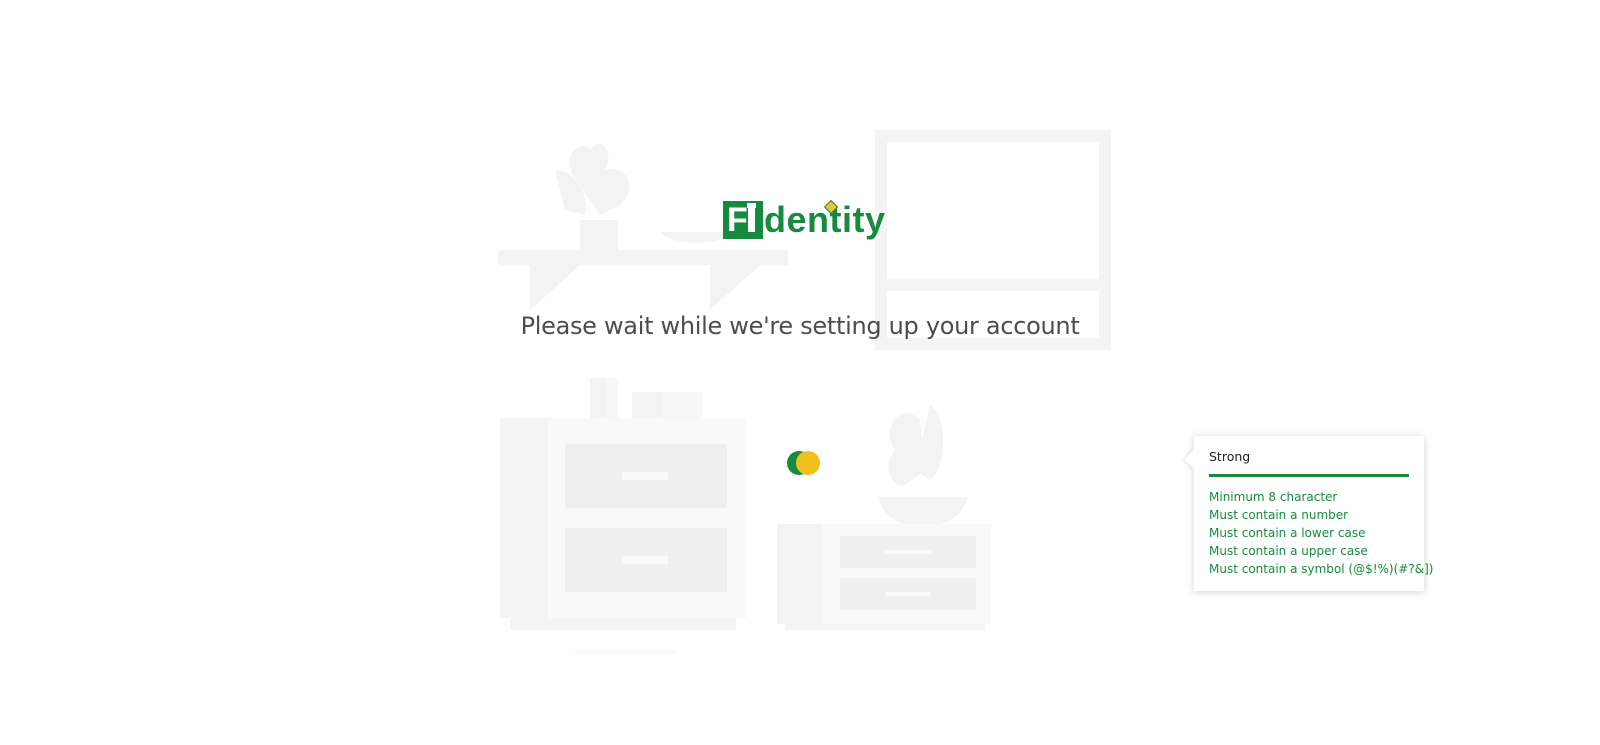  What do you see at coordinates (1279, 515) in the screenshot?
I see `rule-item: Must contain a number` at bounding box center [1279, 515].